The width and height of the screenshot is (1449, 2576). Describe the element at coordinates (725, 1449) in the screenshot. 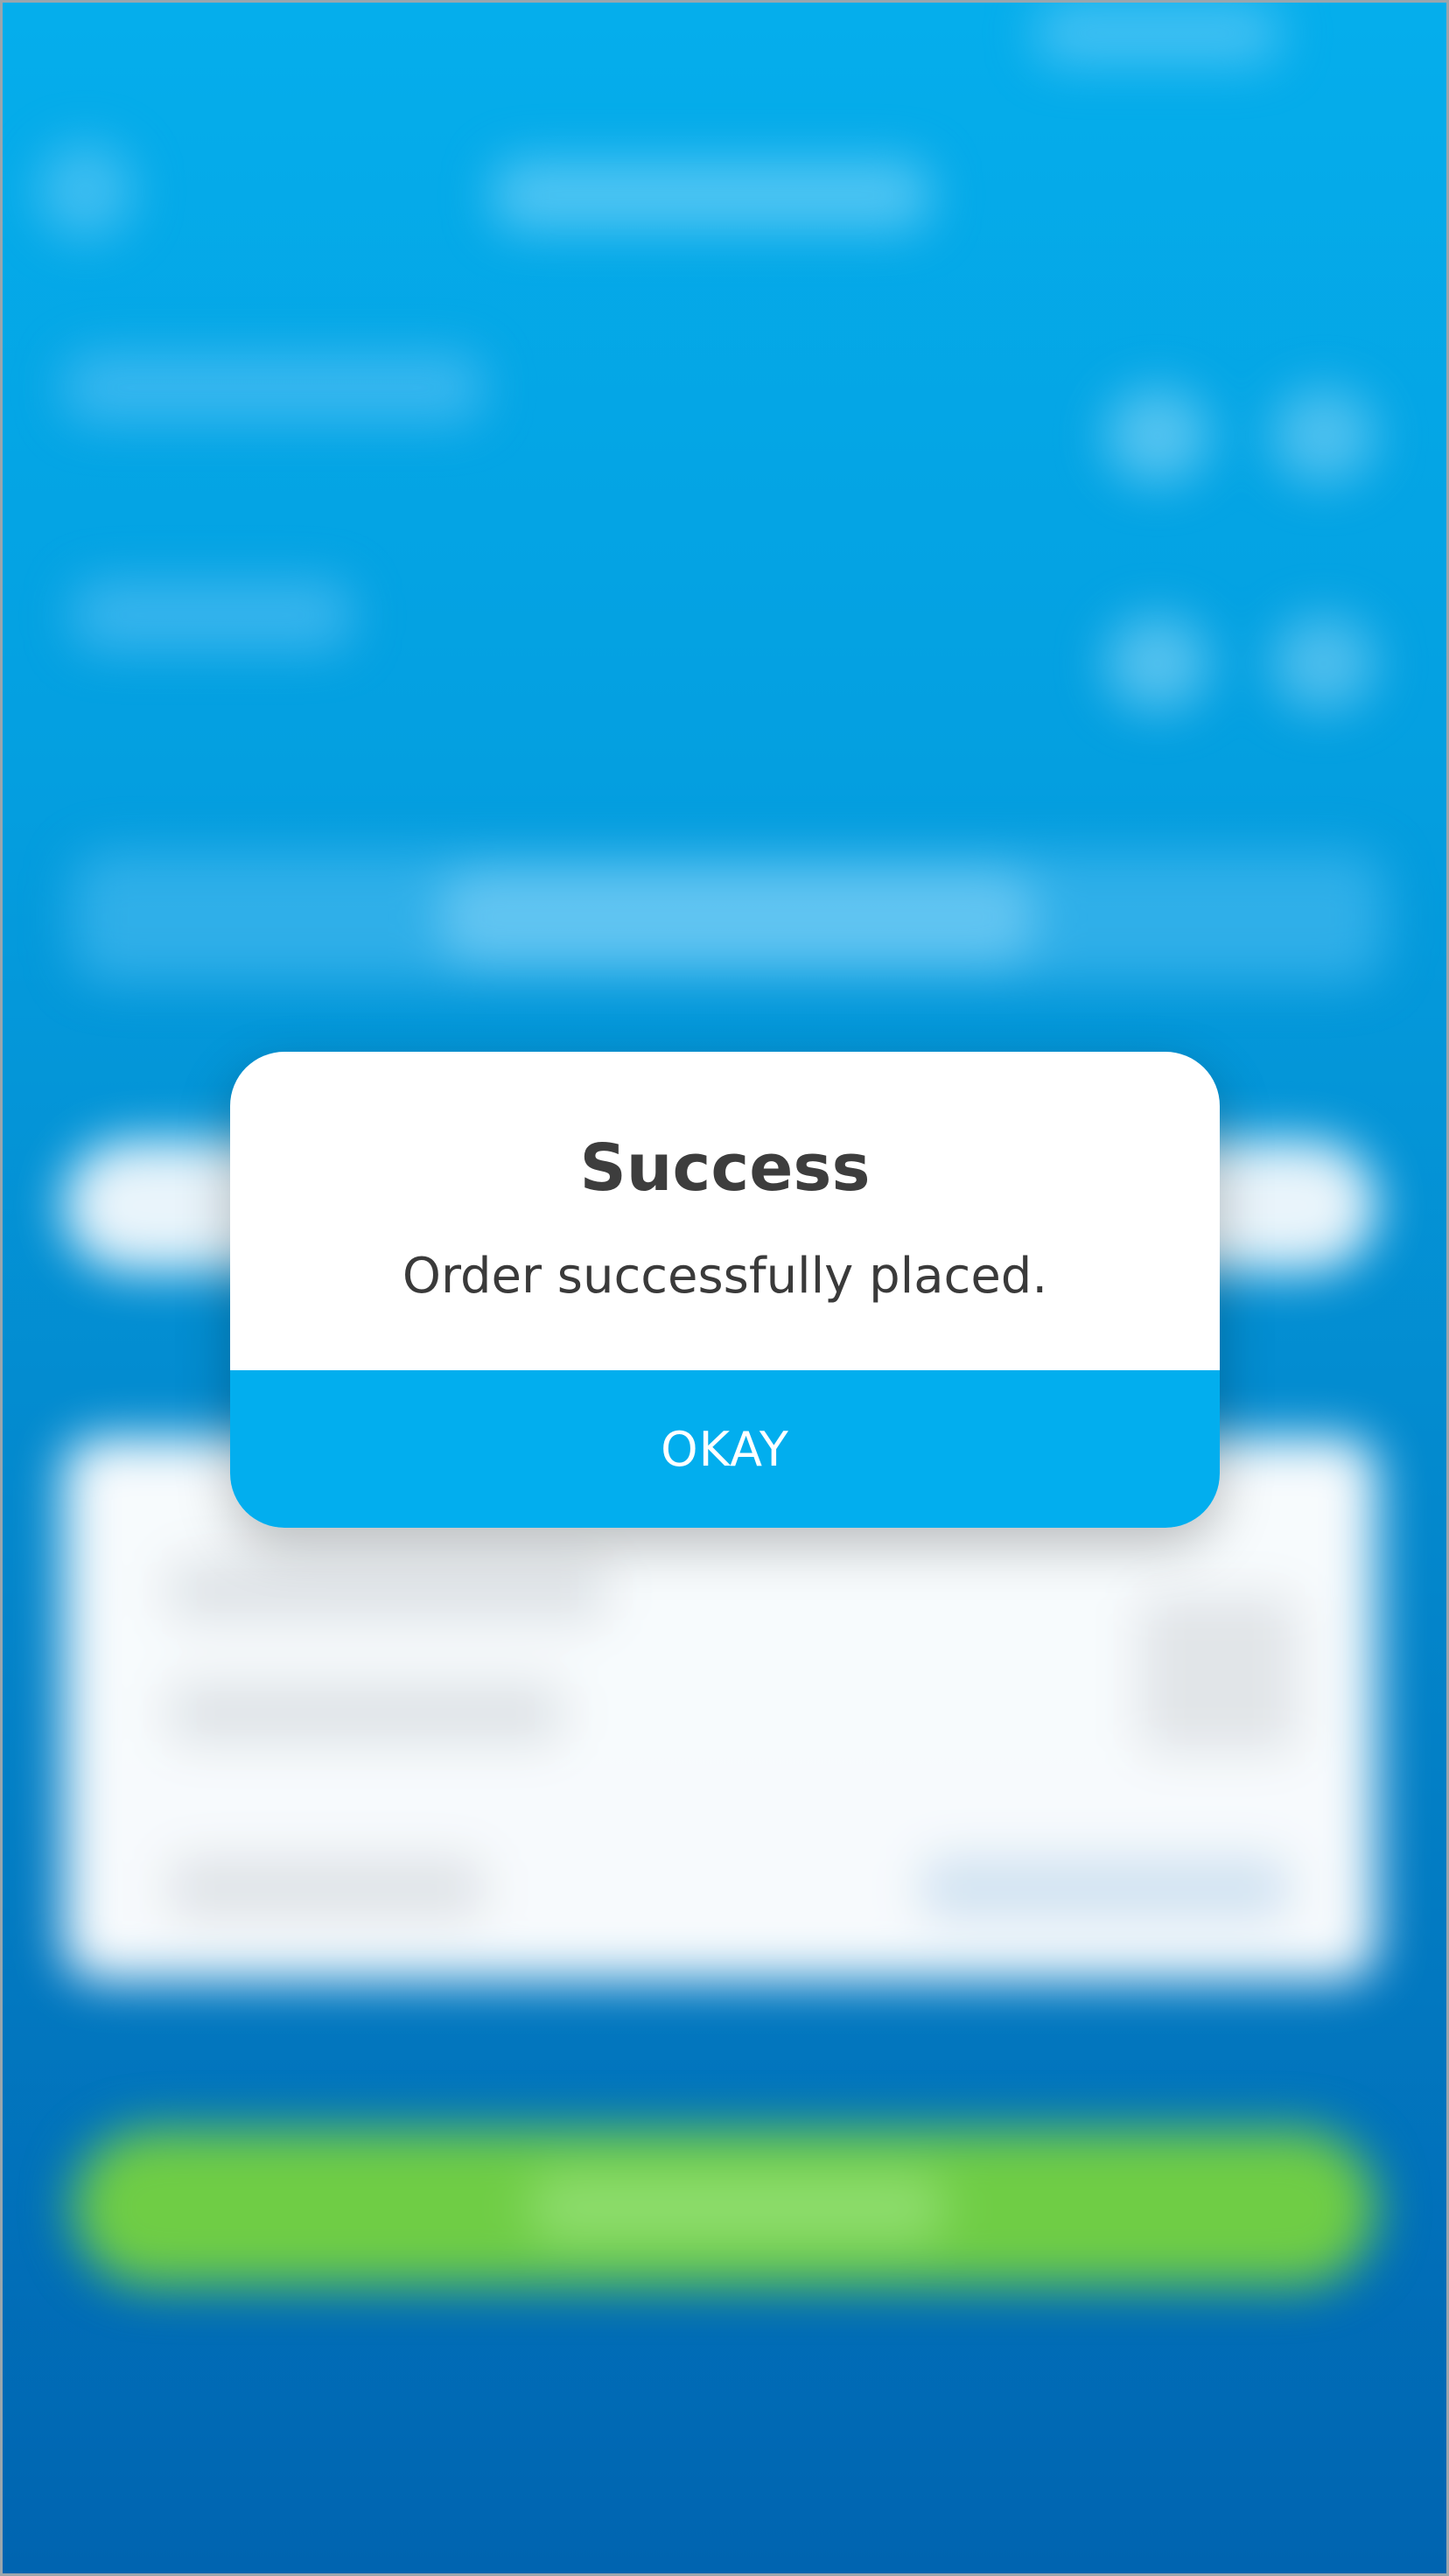

I see `okay-button: OKAY` at that location.